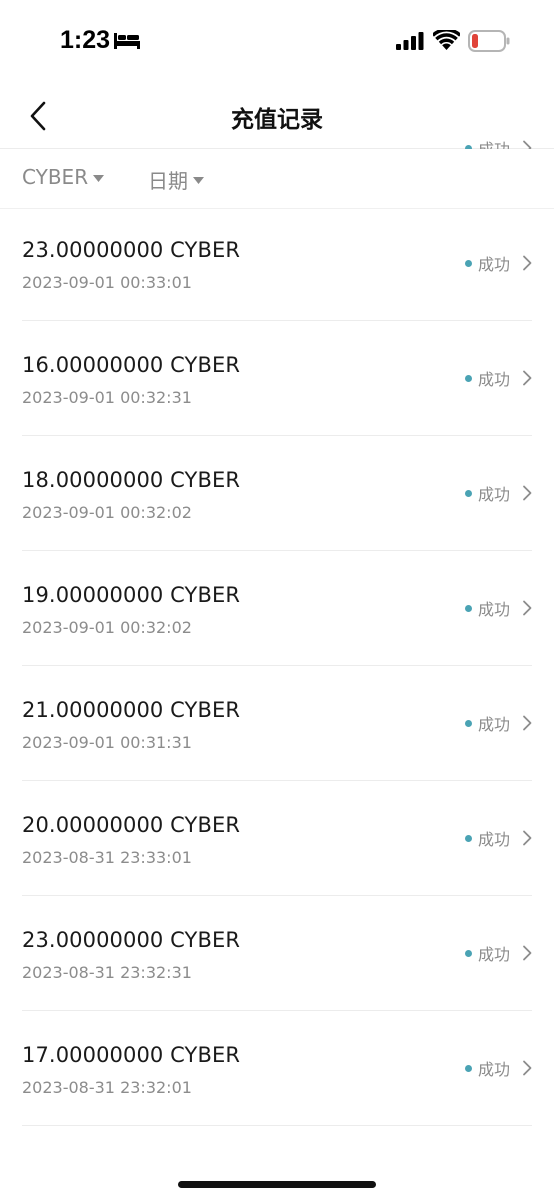  I want to click on signal-icon, so click(410, 41).